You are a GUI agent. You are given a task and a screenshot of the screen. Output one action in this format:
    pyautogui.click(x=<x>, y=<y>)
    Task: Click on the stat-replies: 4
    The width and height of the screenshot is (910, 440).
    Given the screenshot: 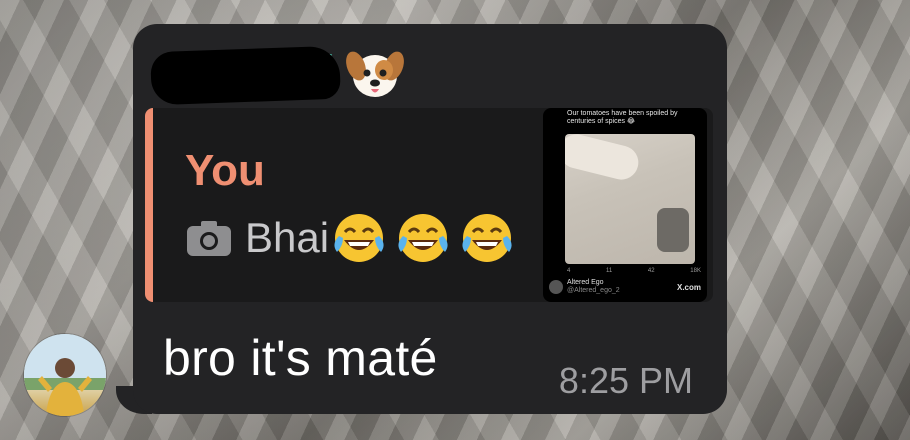 What is the action you would take?
    pyautogui.click(x=569, y=271)
    